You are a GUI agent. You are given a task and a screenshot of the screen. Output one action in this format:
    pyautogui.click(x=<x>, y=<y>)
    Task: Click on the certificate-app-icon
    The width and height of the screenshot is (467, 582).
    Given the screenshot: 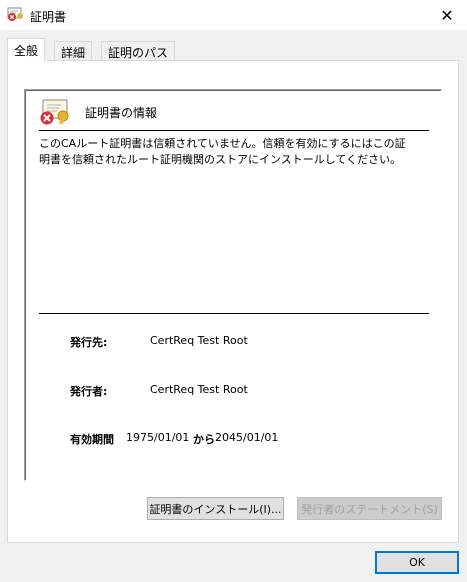 What is the action you would take?
    pyautogui.click(x=15, y=14)
    